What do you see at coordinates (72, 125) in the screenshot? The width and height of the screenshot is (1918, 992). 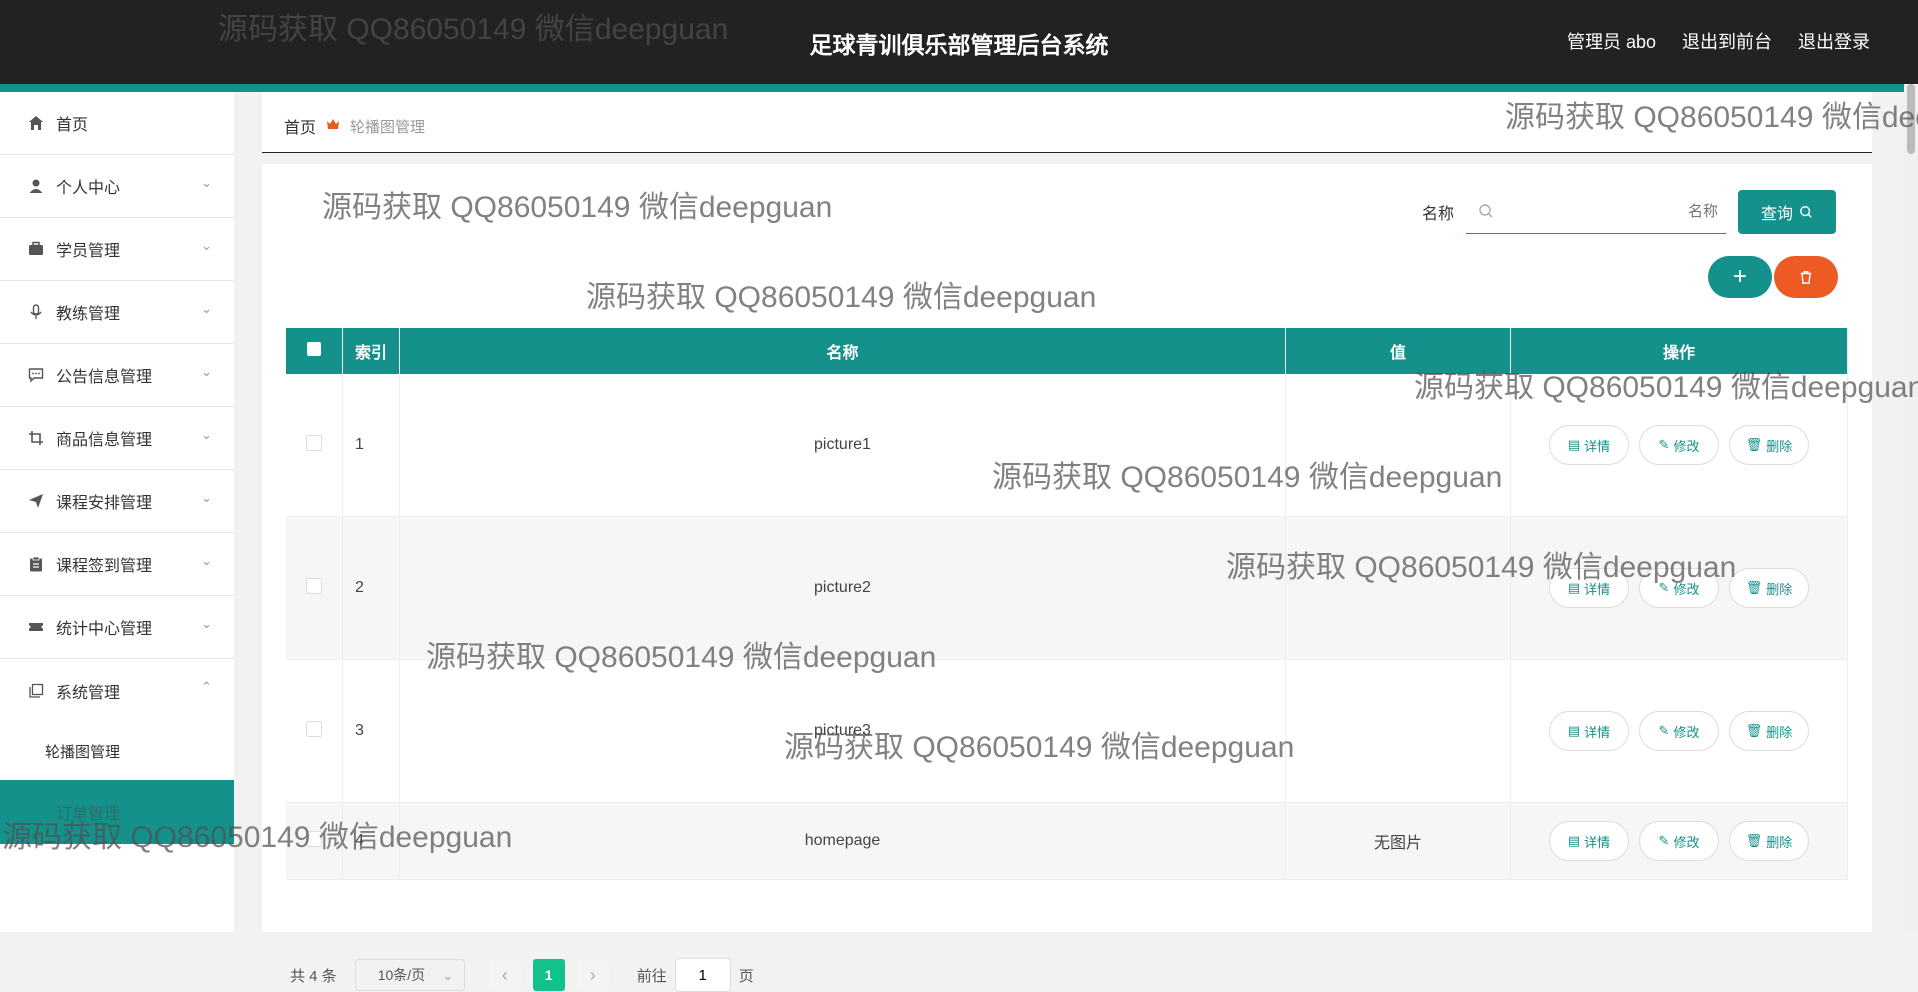 I see `sidebar-item-label: 首页` at bounding box center [72, 125].